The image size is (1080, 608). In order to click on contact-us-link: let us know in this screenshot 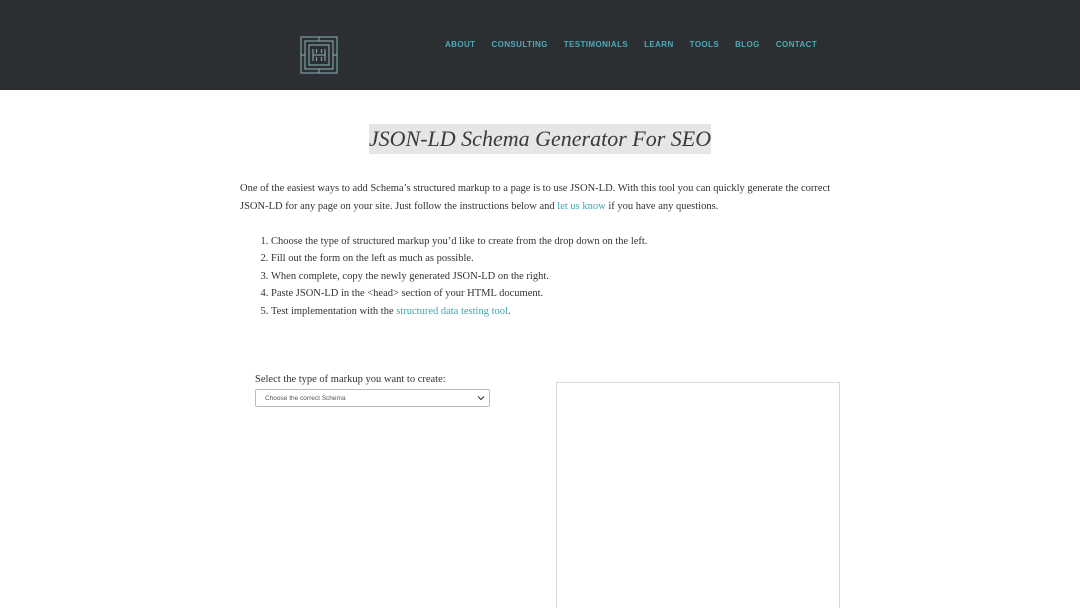, I will do `click(581, 206)`.